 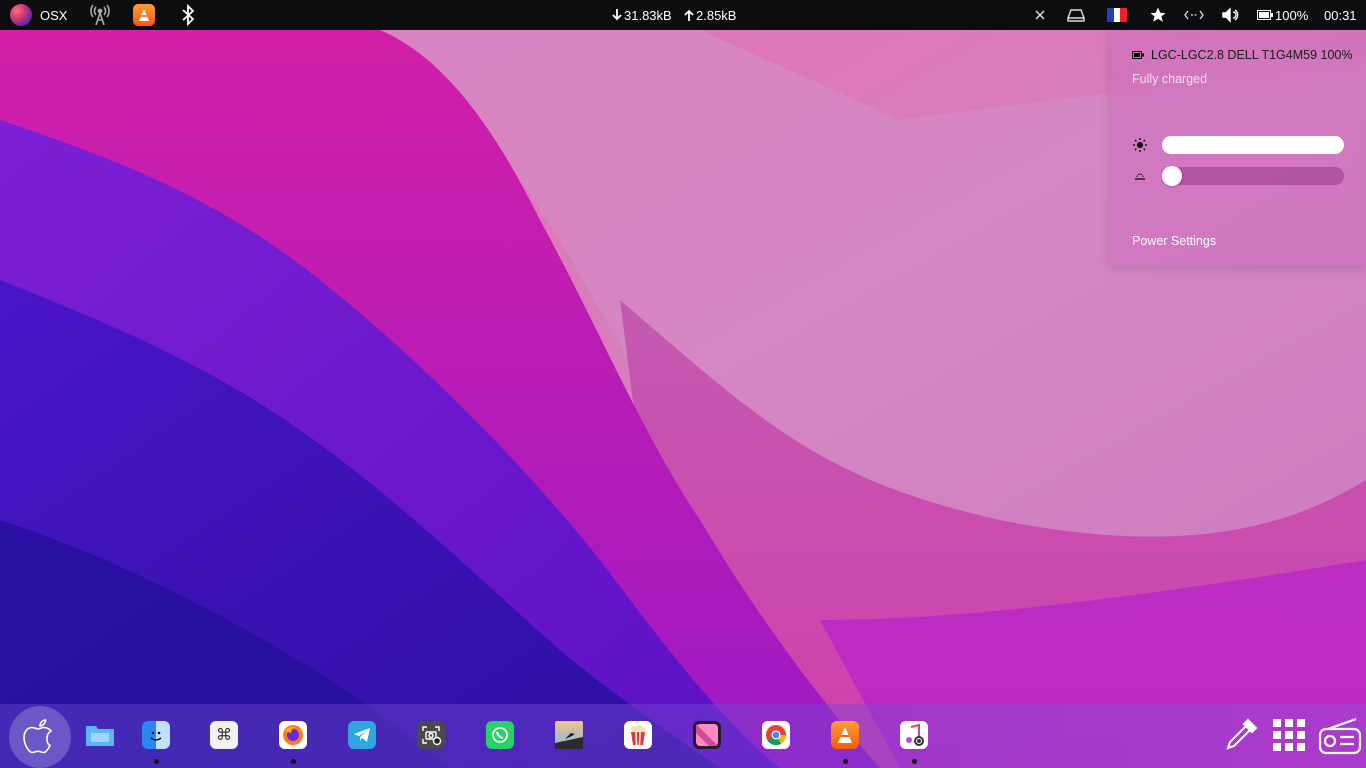 What do you see at coordinates (293, 735) in the screenshot?
I see `firefox-icon` at bounding box center [293, 735].